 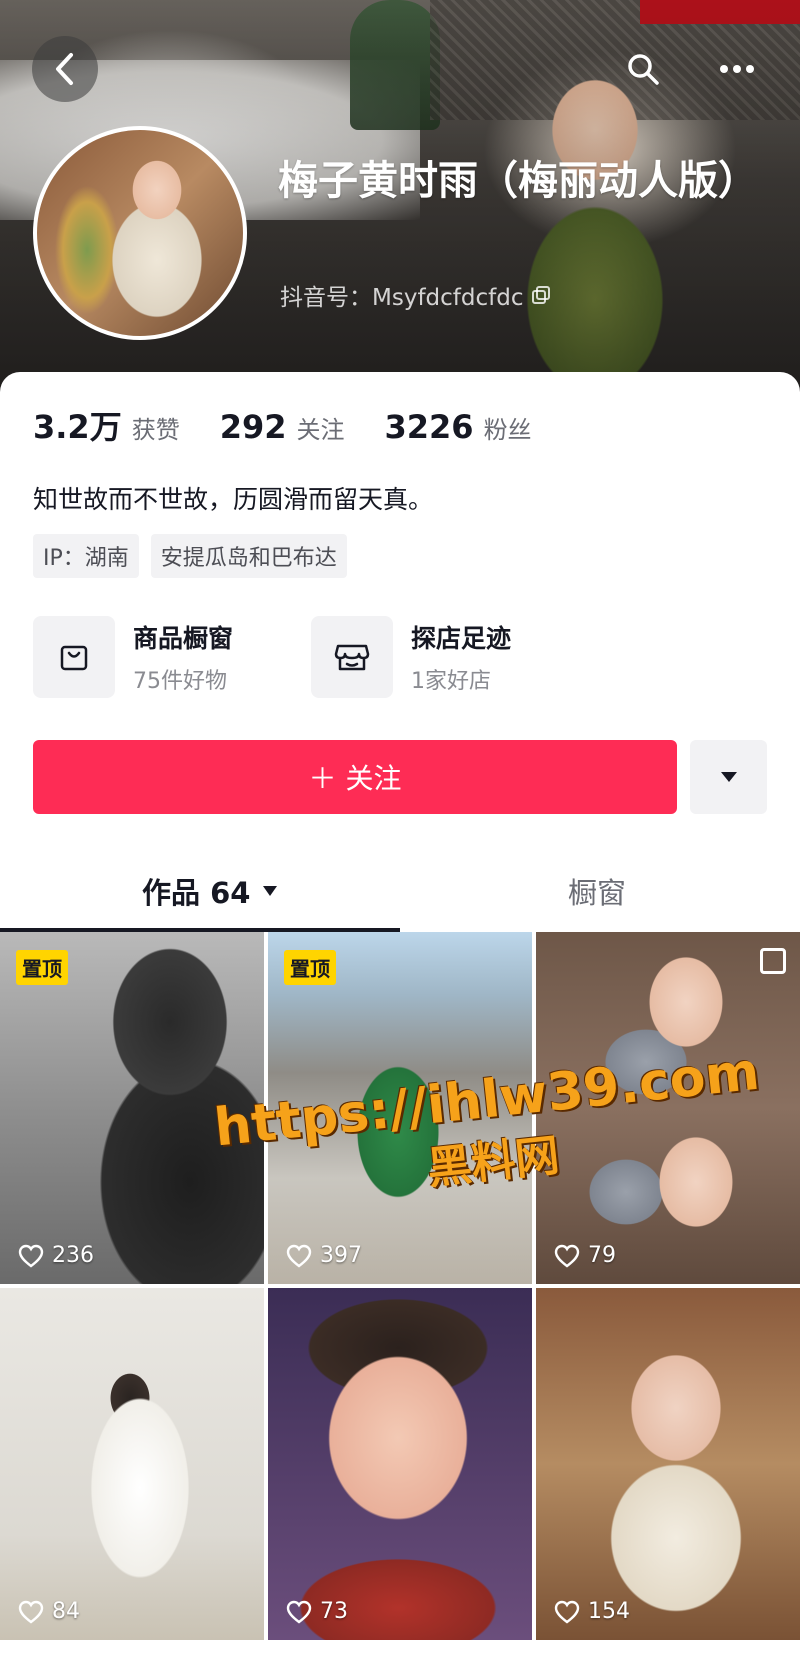 I want to click on back-button, so click(x=65, y=69).